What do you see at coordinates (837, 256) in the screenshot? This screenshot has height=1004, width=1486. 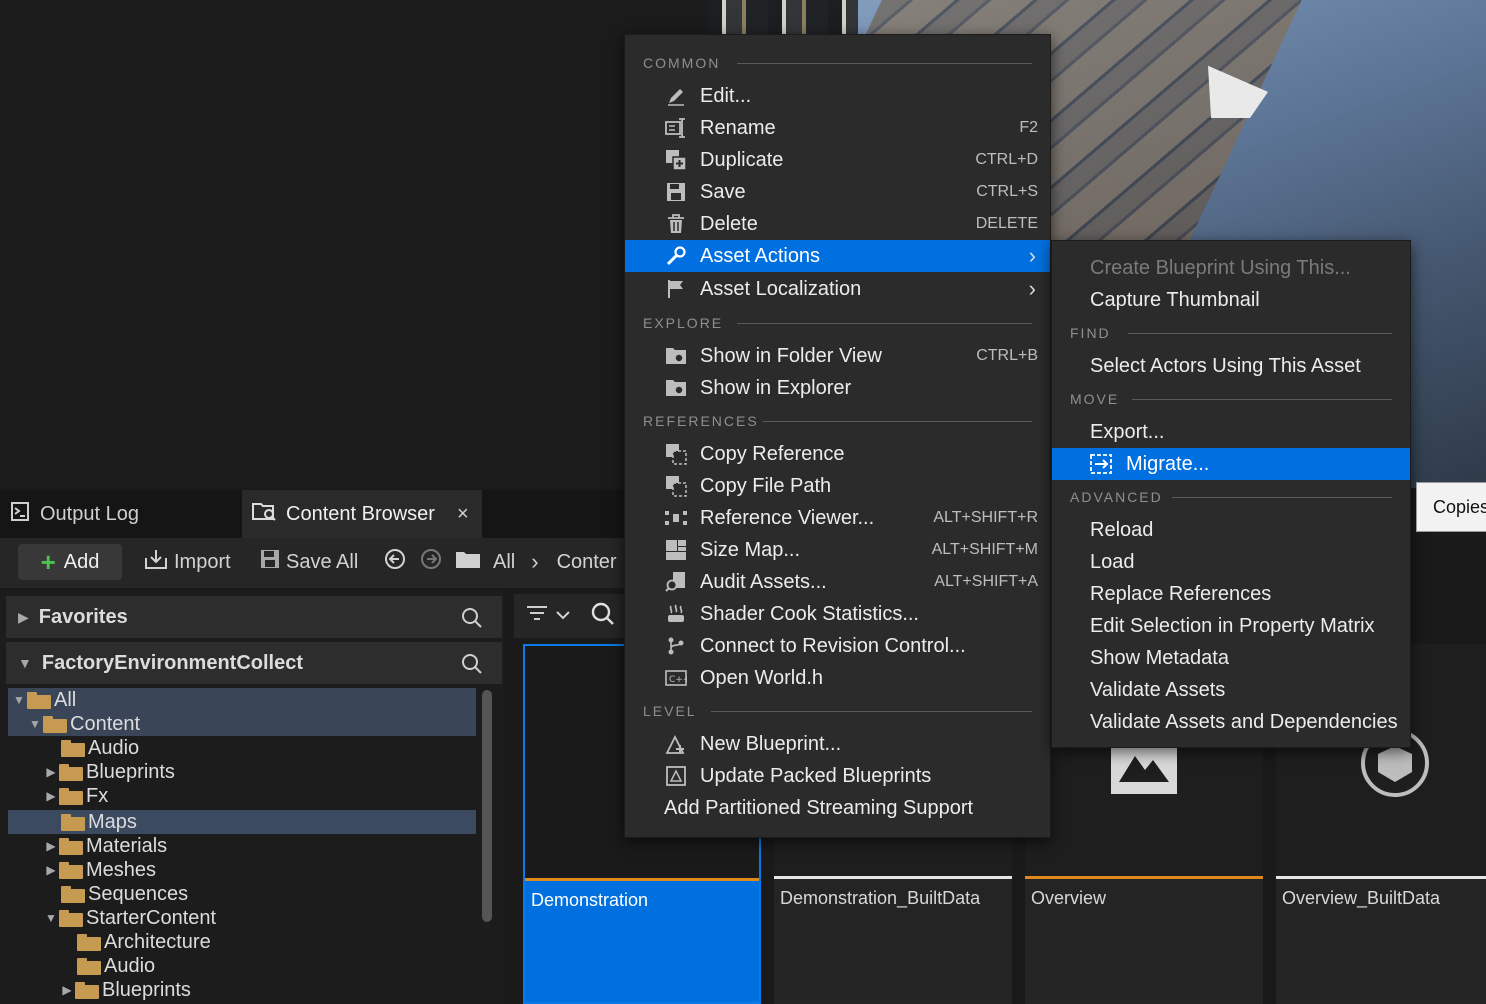 I see `menu-item-asset-actions: Asset Actions ›` at bounding box center [837, 256].